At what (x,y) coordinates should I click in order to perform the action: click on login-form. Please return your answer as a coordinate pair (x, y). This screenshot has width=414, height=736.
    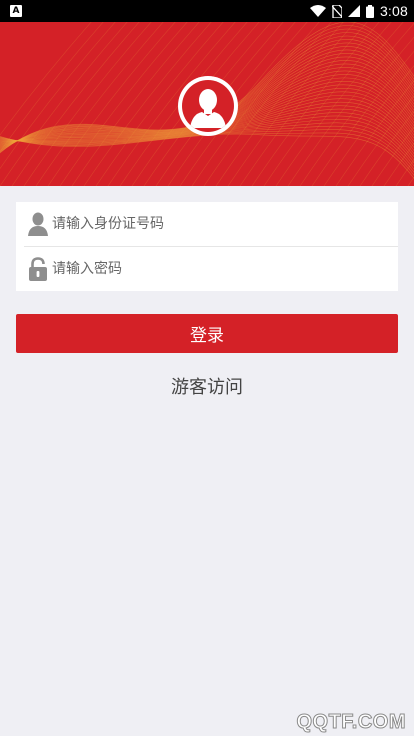
    Looking at the image, I should click on (207, 246).